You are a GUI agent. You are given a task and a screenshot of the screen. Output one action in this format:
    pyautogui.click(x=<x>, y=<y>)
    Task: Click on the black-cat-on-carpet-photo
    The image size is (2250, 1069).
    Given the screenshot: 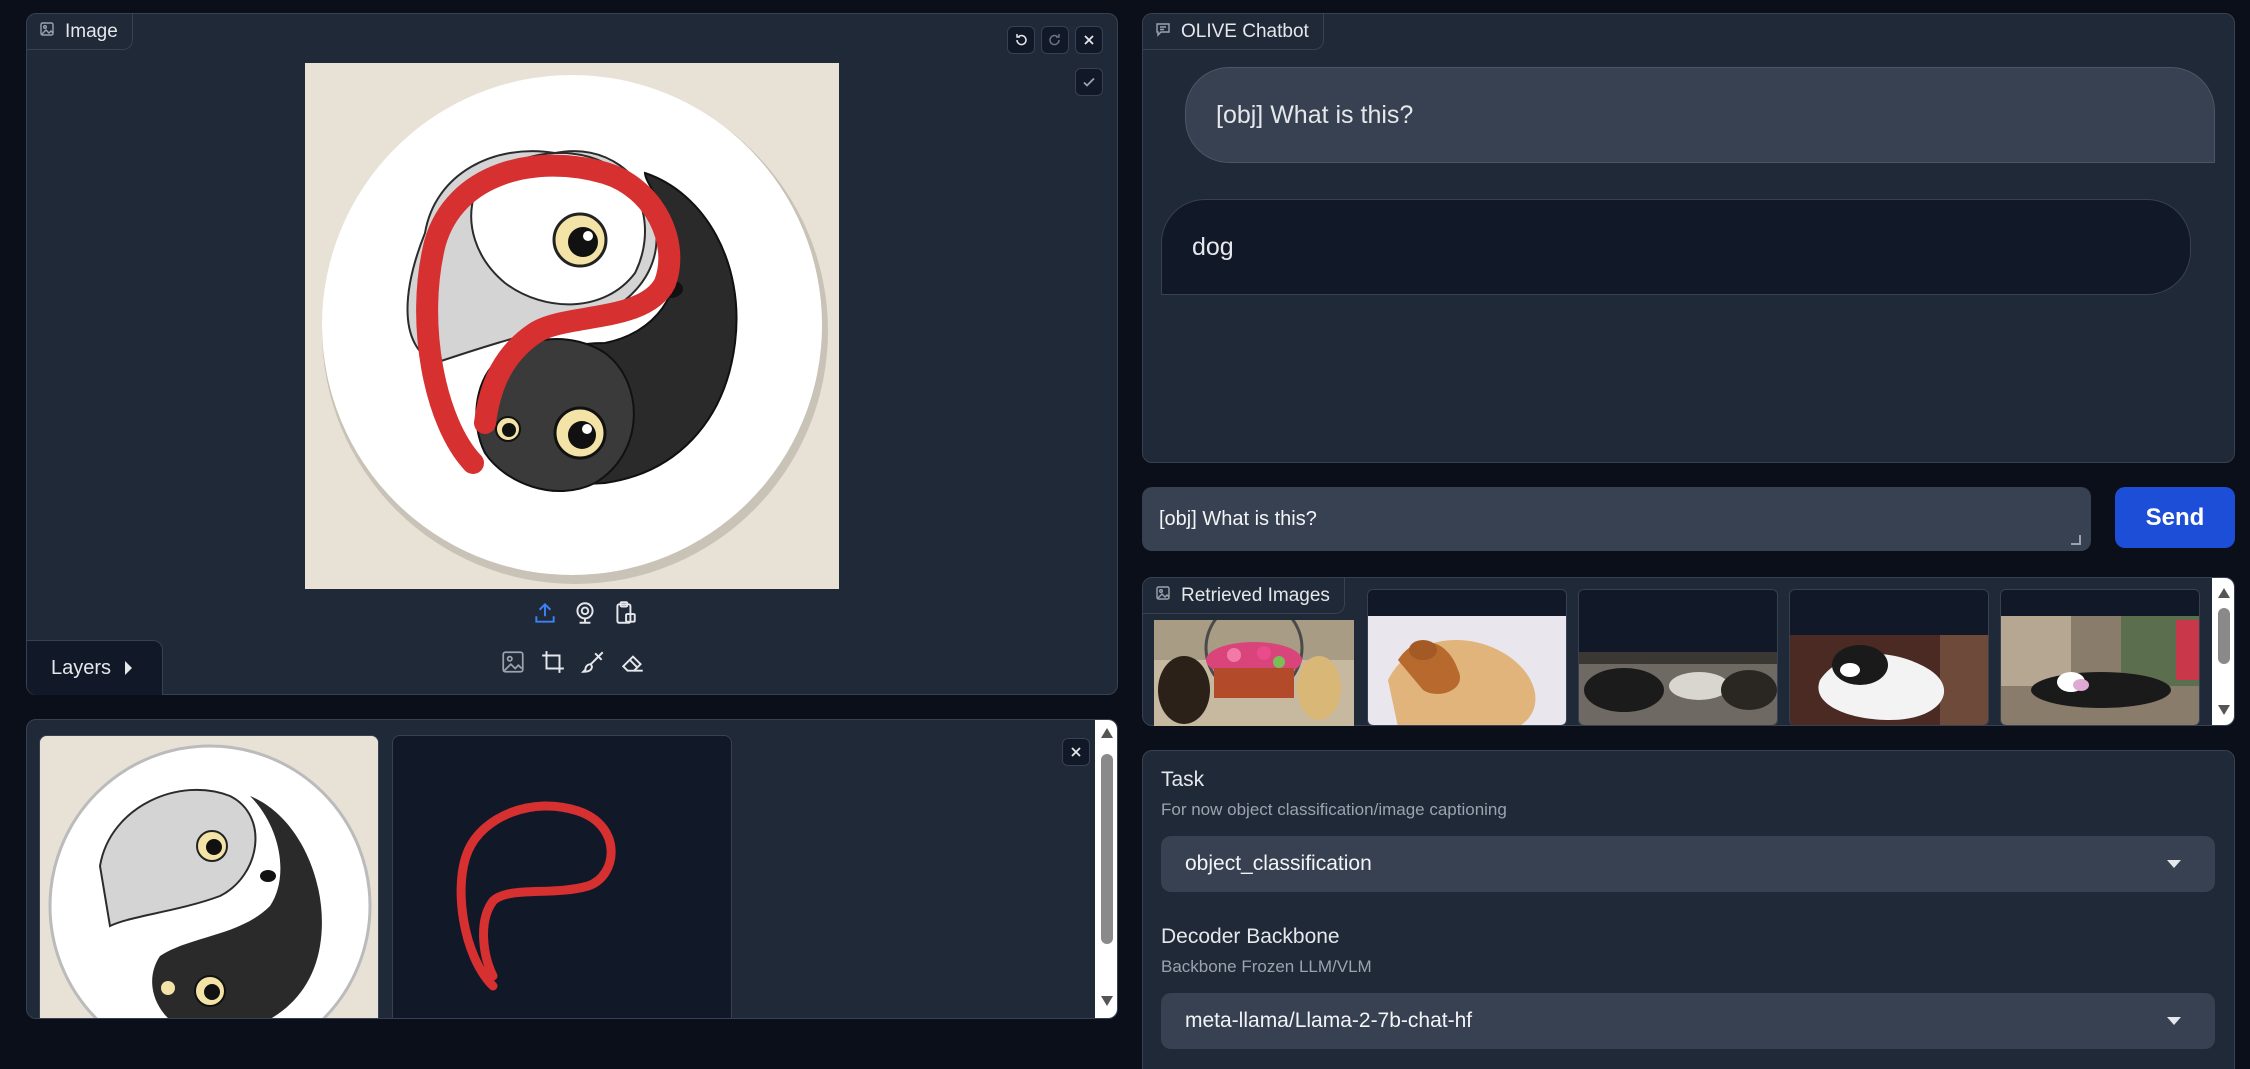 What is the action you would take?
    pyautogui.click(x=2100, y=657)
    